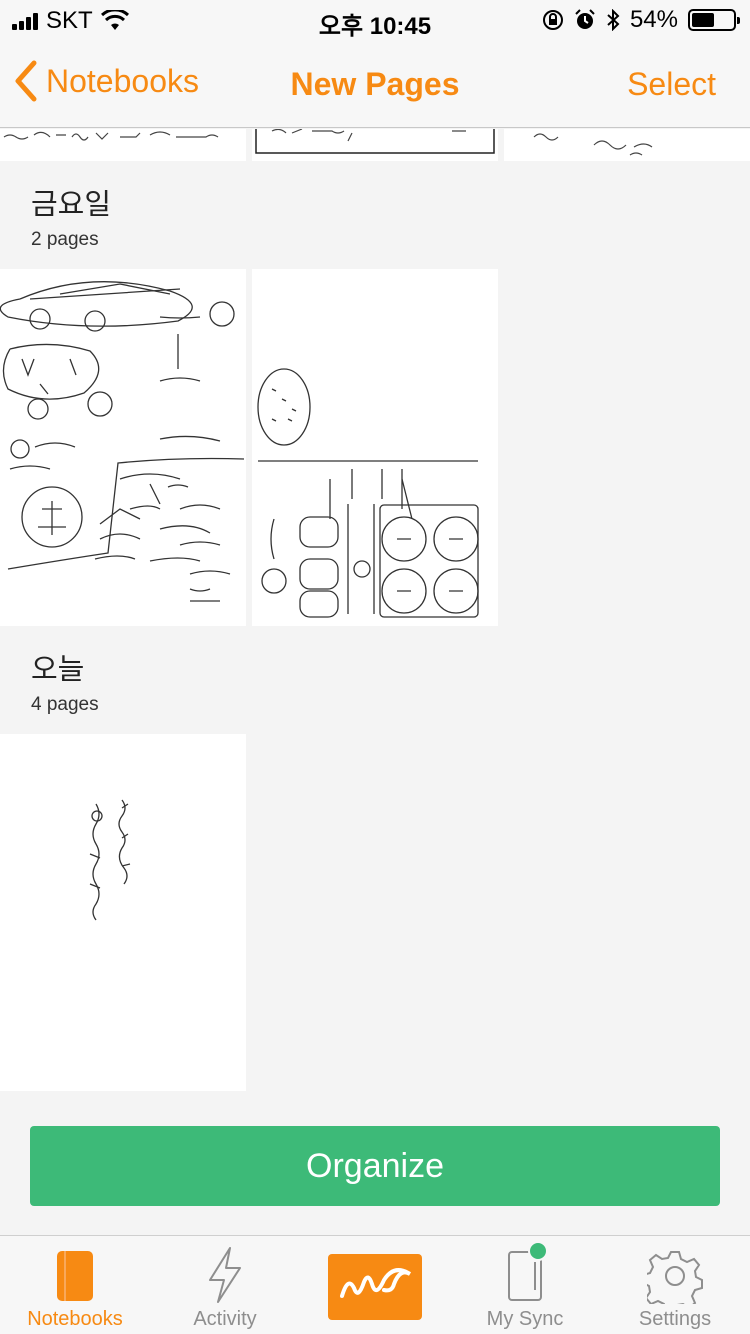 The height and width of the screenshot is (1334, 750). I want to click on battery-fill, so click(703, 20).